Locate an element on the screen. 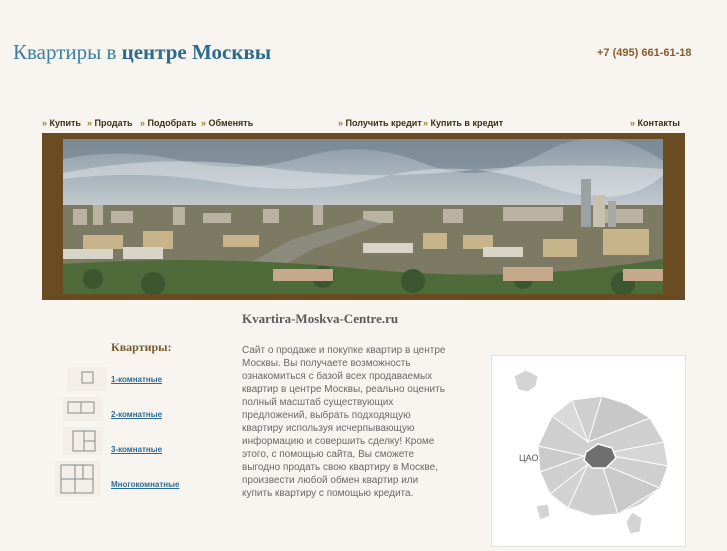 Image resolution: width=727 pixels, height=551 pixels. moscow-district-map: ЦАО is located at coordinates (588, 451).